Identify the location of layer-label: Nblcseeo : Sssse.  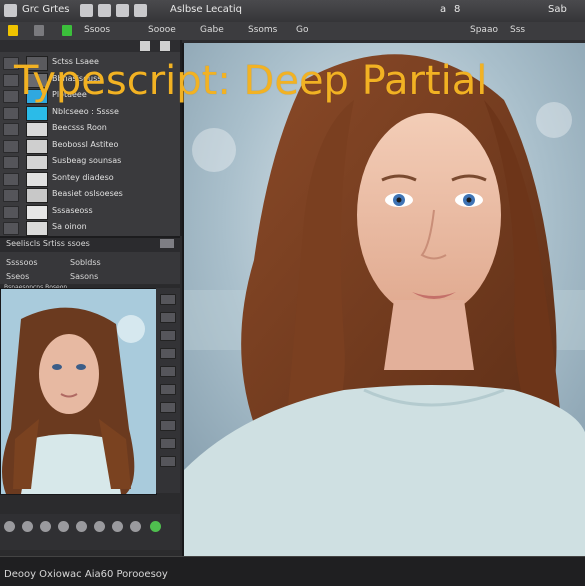
(85, 111).